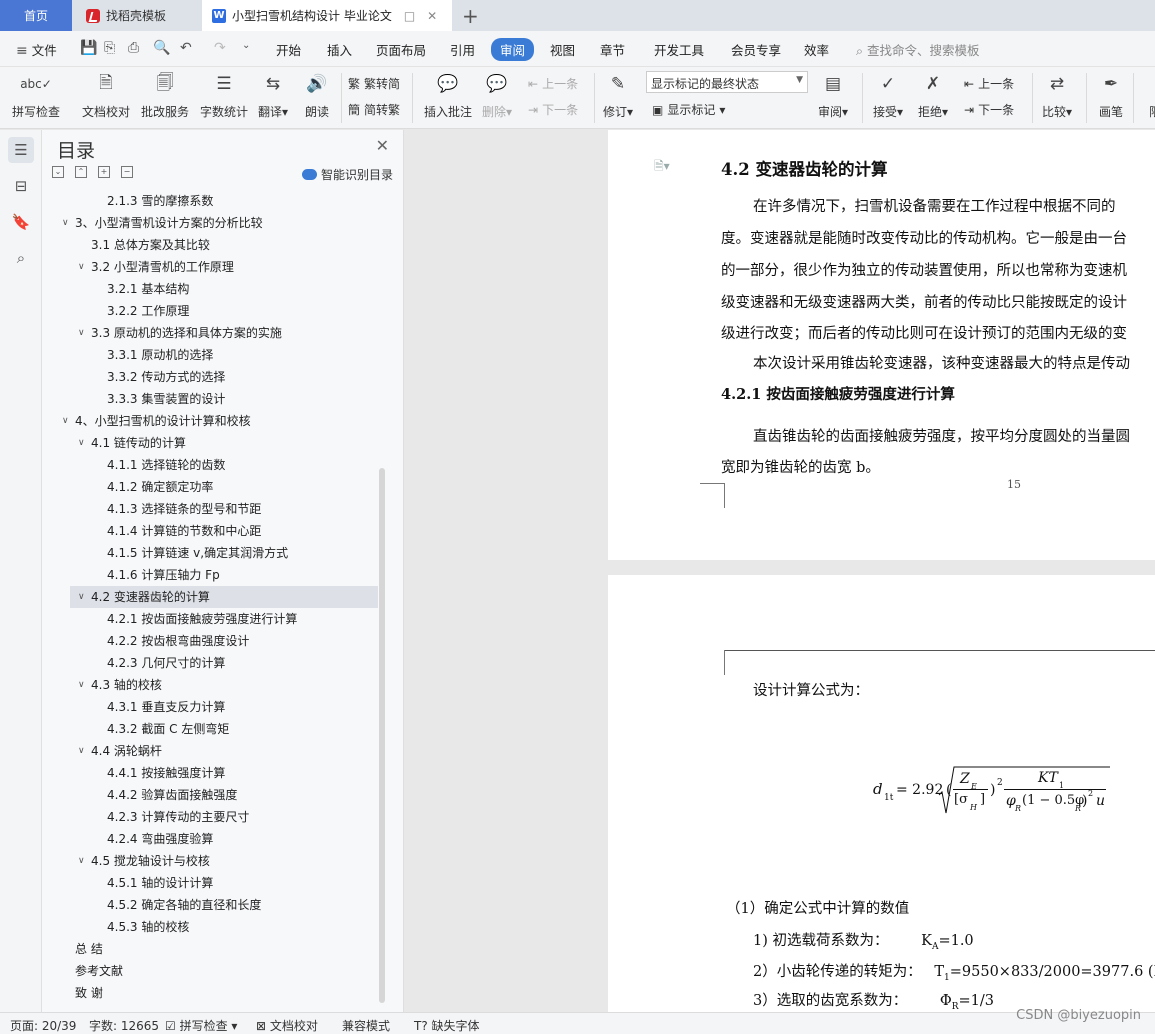 This screenshot has width=1155, height=1034. What do you see at coordinates (127, 172) in the screenshot?
I see `remove-heading-icon: −` at bounding box center [127, 172].